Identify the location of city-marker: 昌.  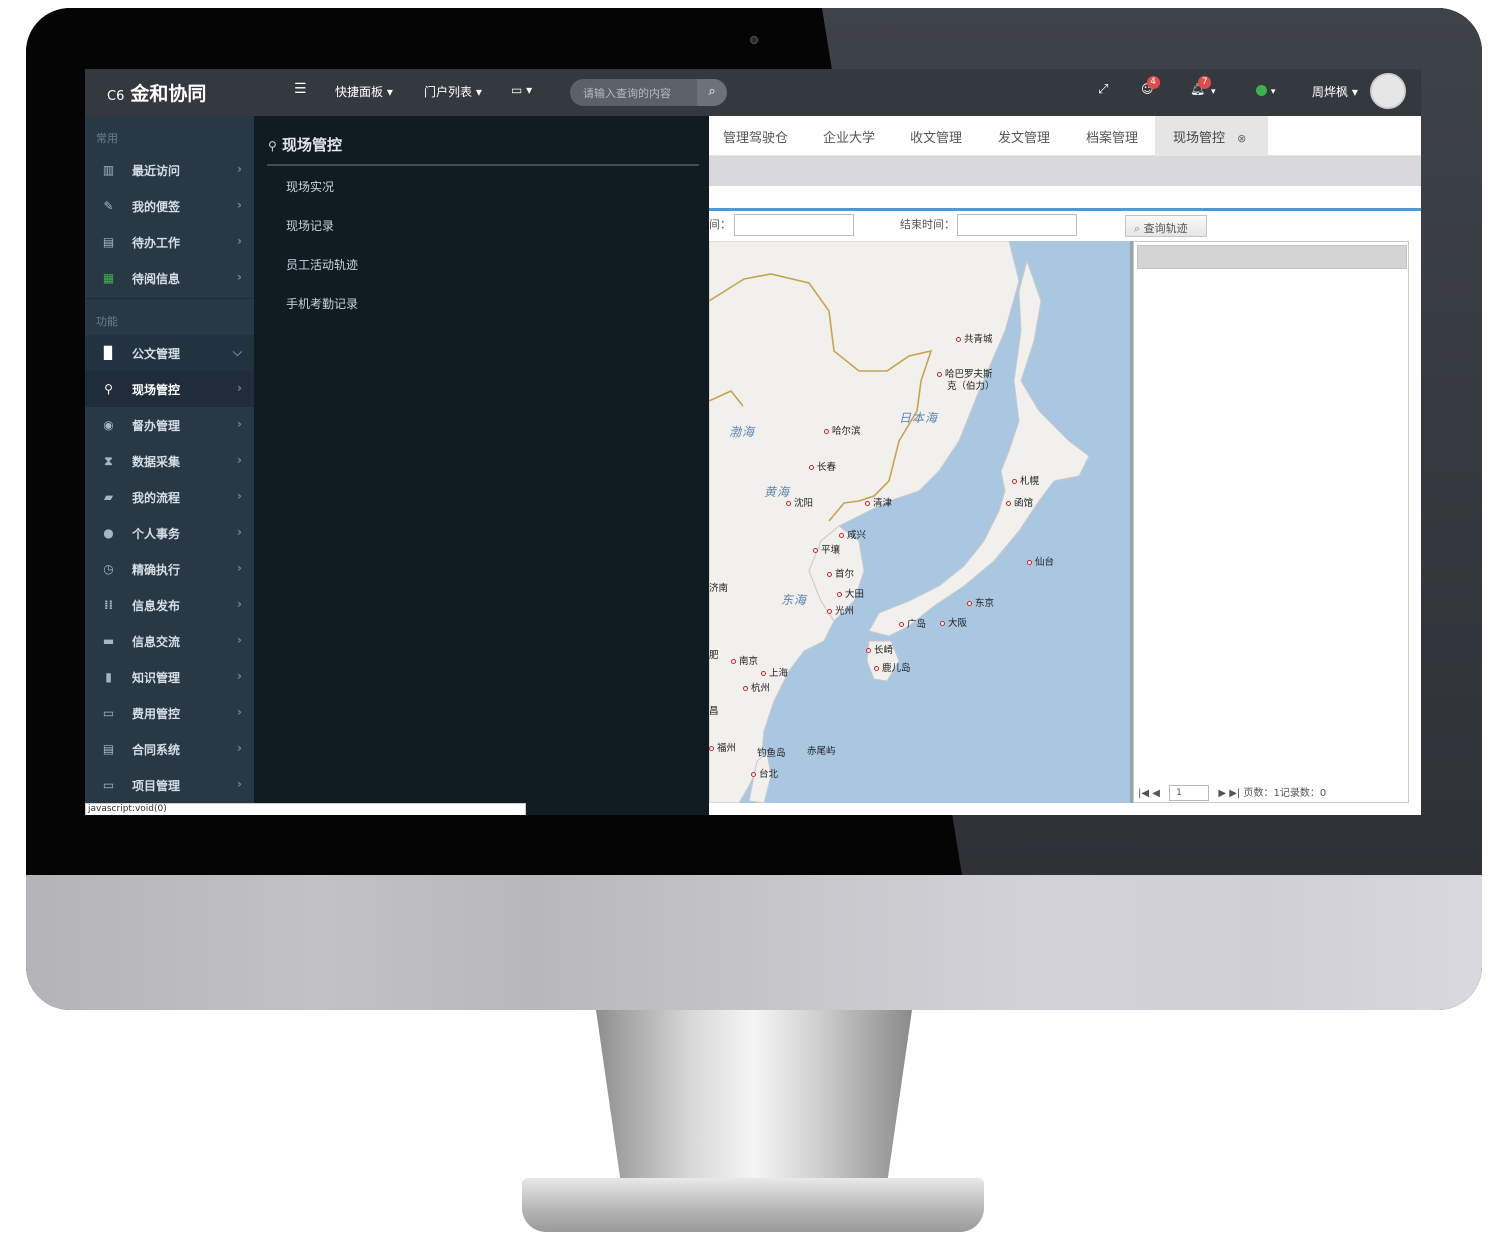
(714, 710).